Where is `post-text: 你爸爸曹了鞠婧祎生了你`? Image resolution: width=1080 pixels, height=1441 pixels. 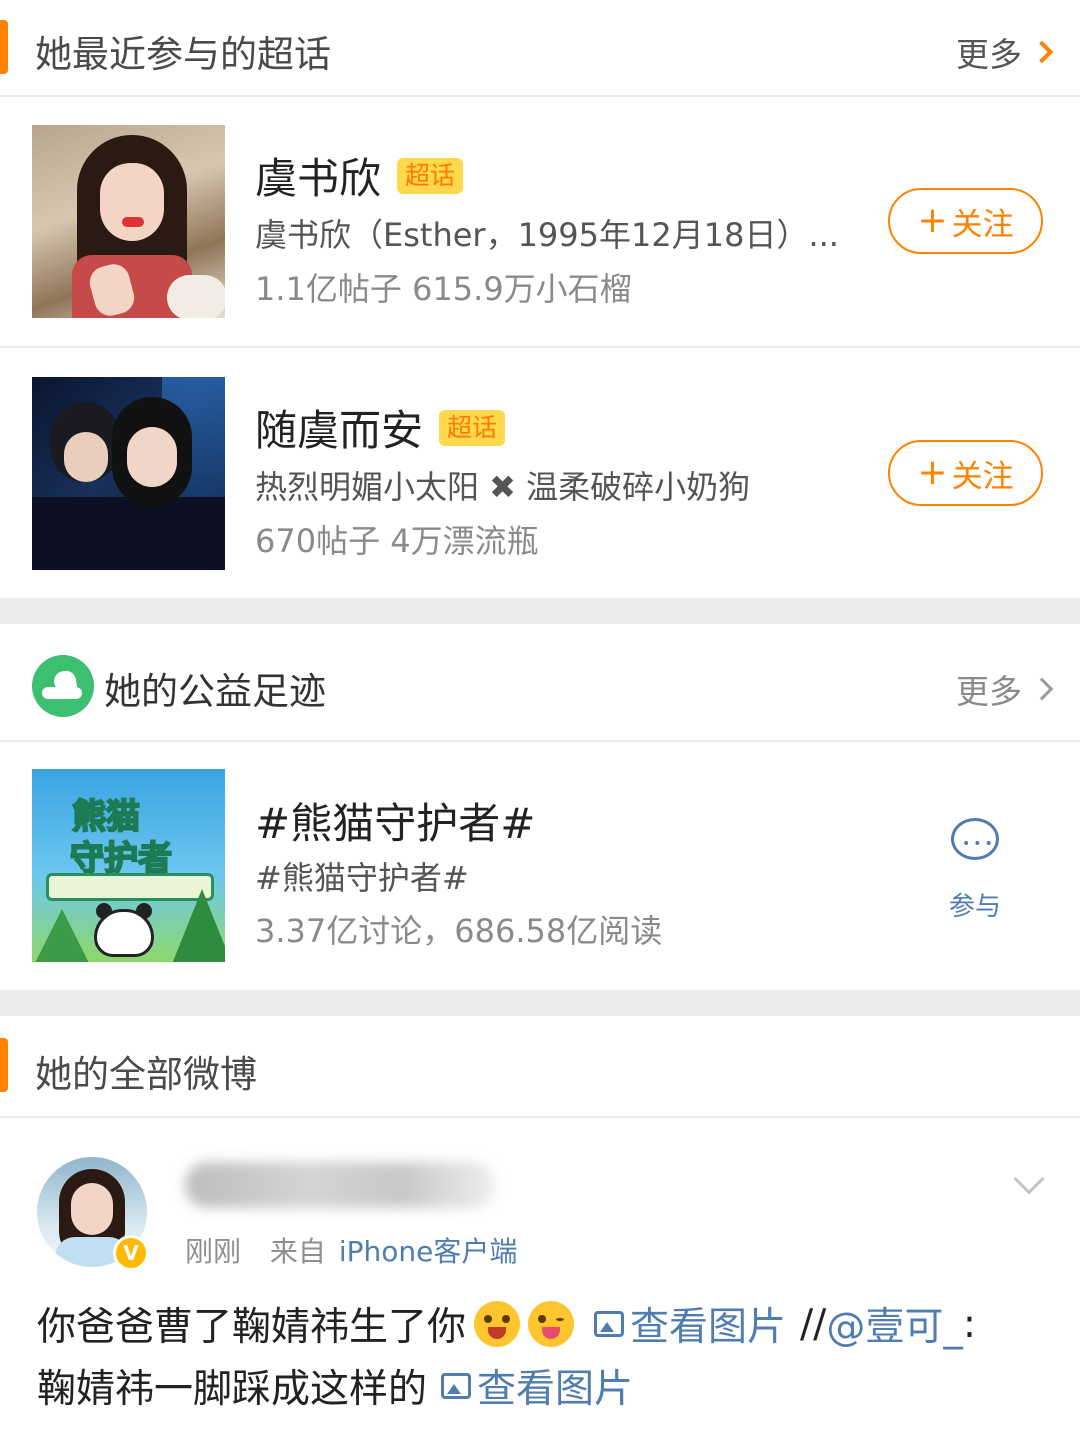
post-text: 你爸爸曹了鞠婧祎生了你 is located at coordinates (252, 1327).